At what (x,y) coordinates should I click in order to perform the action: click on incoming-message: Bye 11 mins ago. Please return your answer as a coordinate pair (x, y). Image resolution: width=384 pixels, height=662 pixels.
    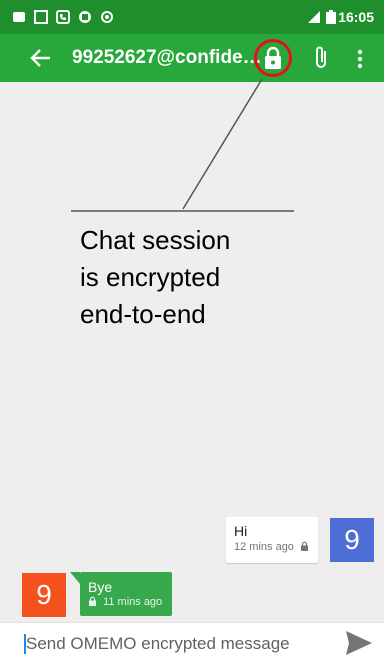
    Looking at the image, I should click on (126, 594).